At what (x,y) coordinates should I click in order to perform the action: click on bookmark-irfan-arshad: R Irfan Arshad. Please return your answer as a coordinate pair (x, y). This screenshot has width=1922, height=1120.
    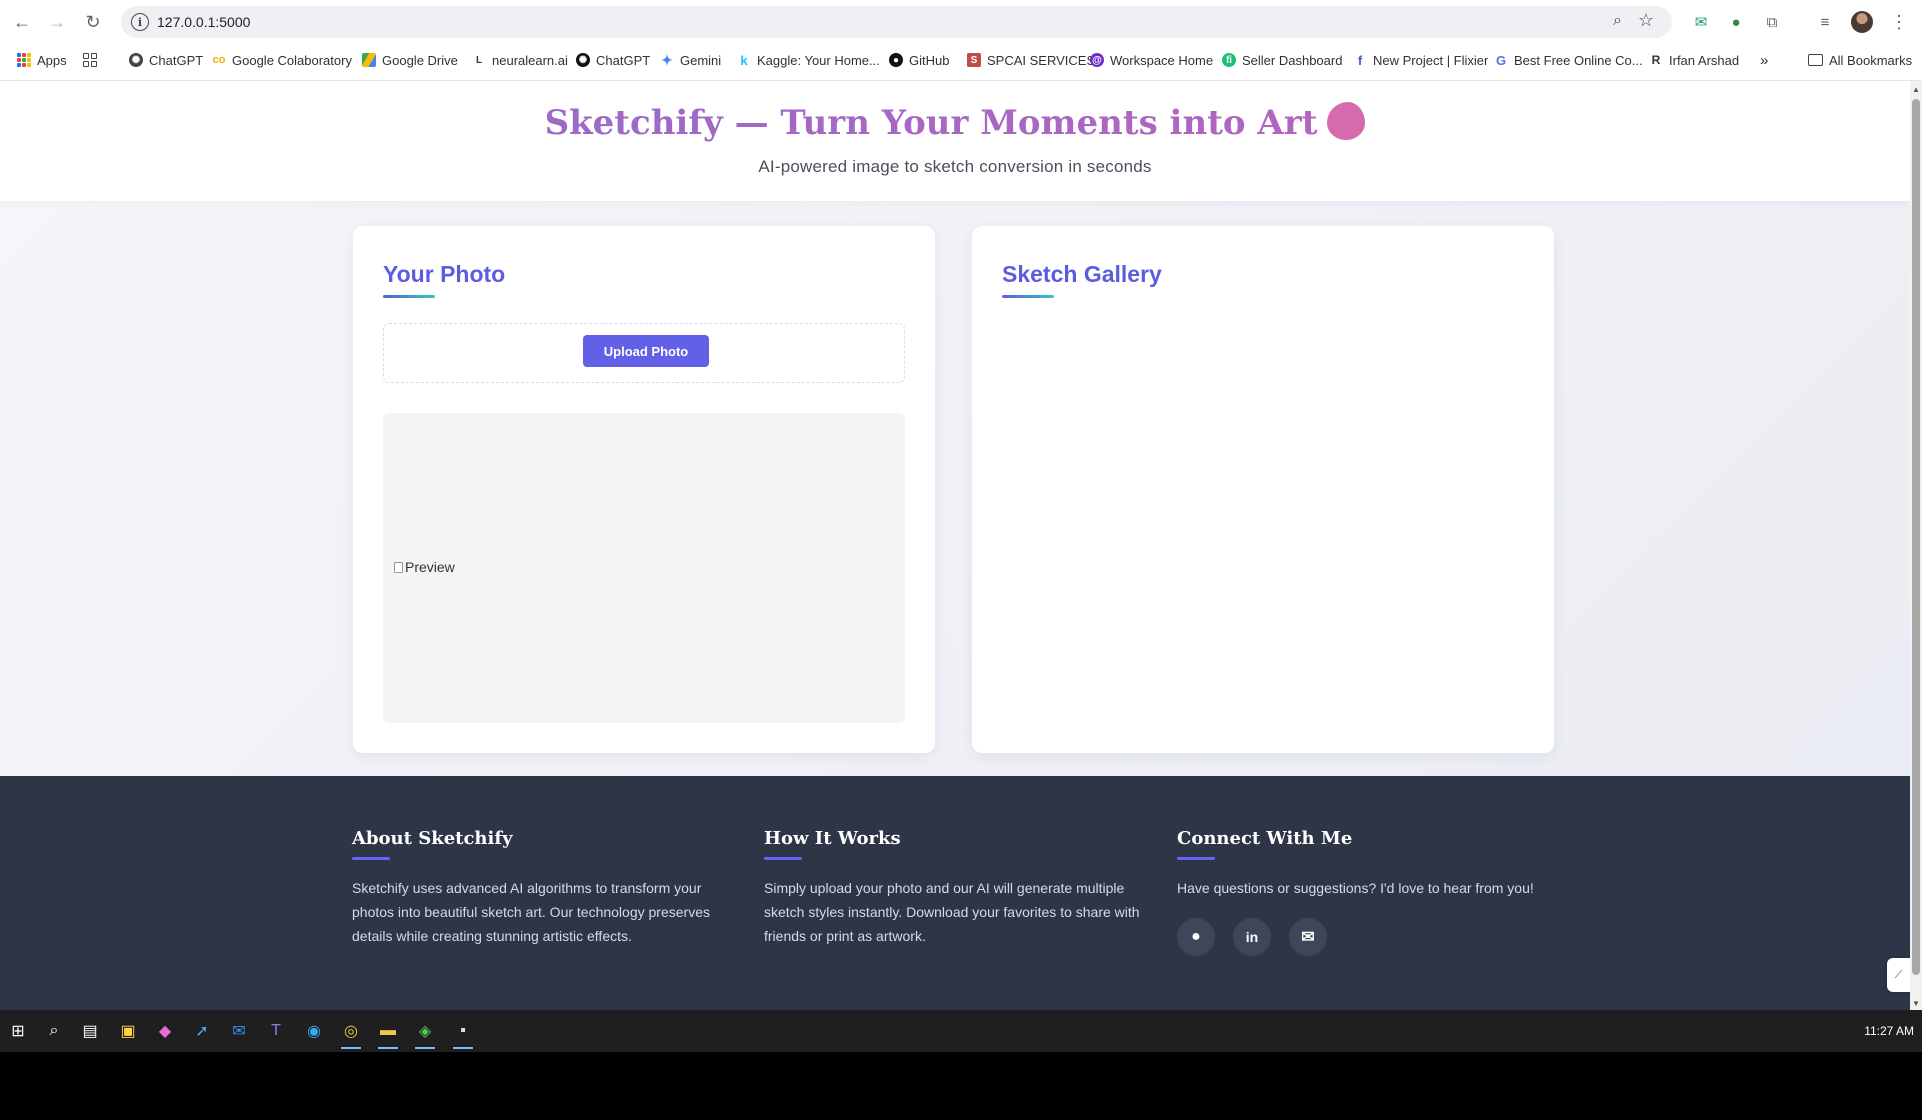
    Looking at the image, I should click on (1694, 60).